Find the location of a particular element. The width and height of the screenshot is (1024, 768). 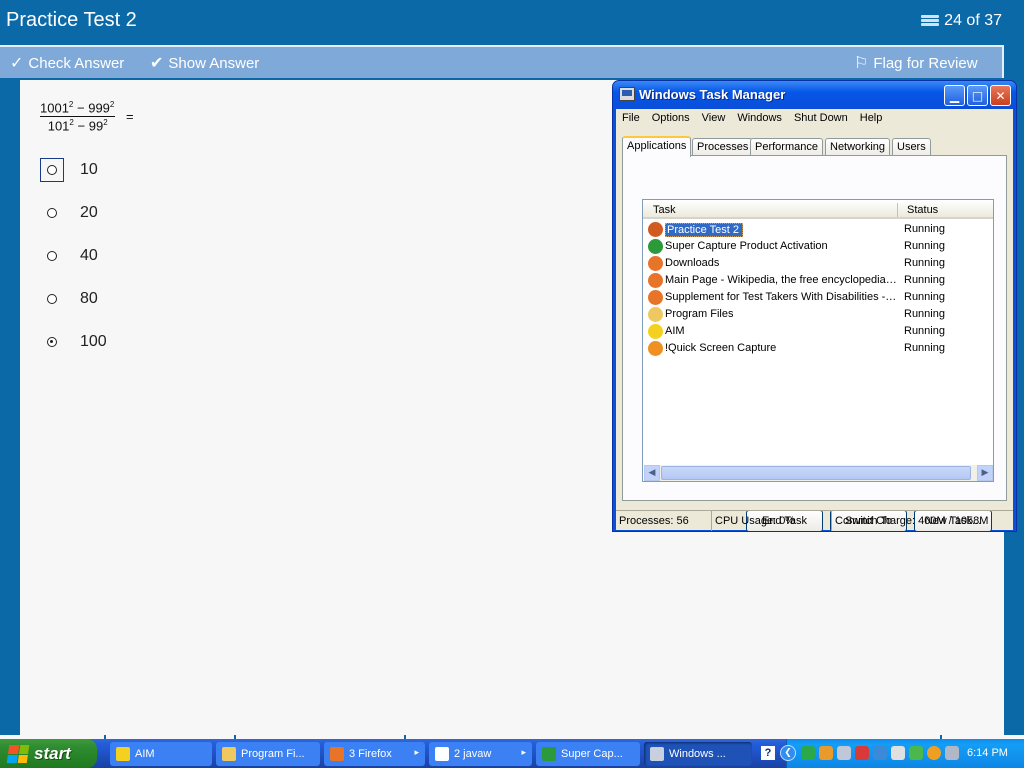

minimize-button: ▁ is located at coordinates (954, 95).